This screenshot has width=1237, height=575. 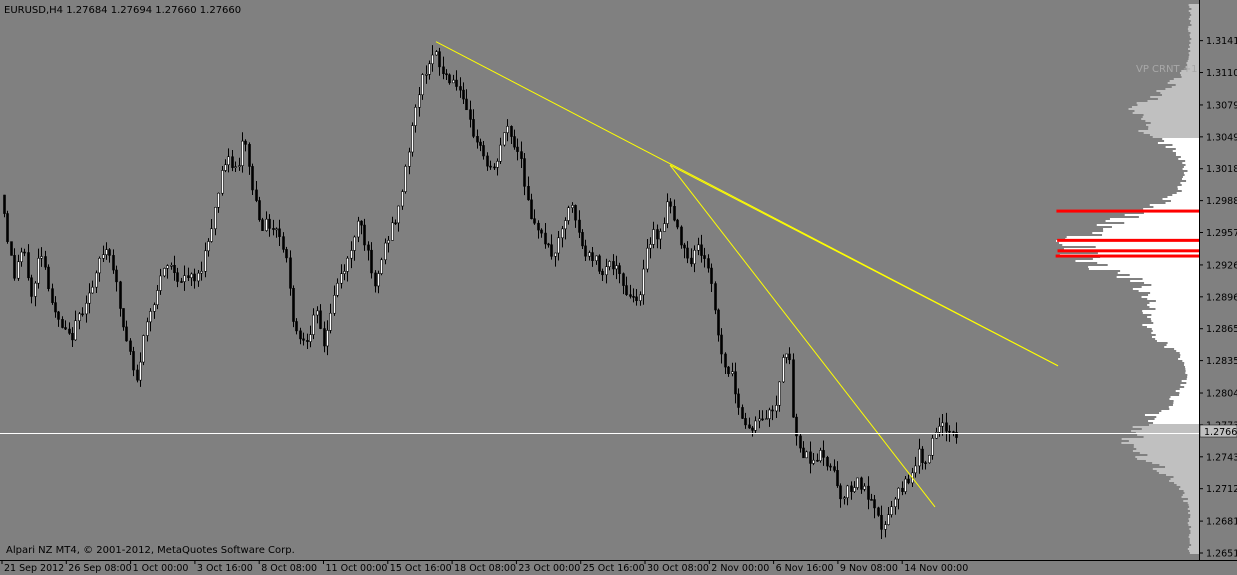 What do you see at coordinates (1221, 297) in the screenshot?
I see `price-tick-label: 1.28960` at bounding box center [1221, 297].